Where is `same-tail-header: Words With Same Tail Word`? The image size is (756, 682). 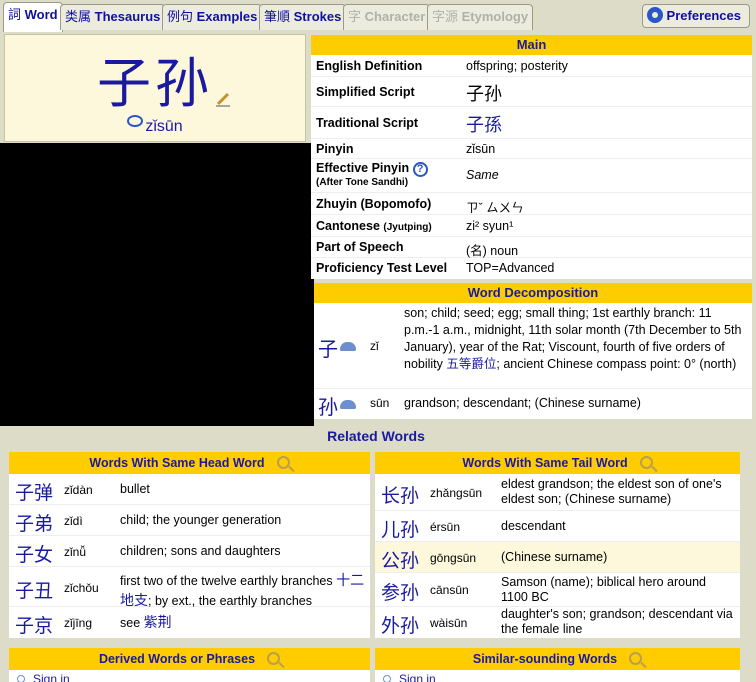 same-tail-header: Words With Same Tail Word is located at coordinates (557, 463).